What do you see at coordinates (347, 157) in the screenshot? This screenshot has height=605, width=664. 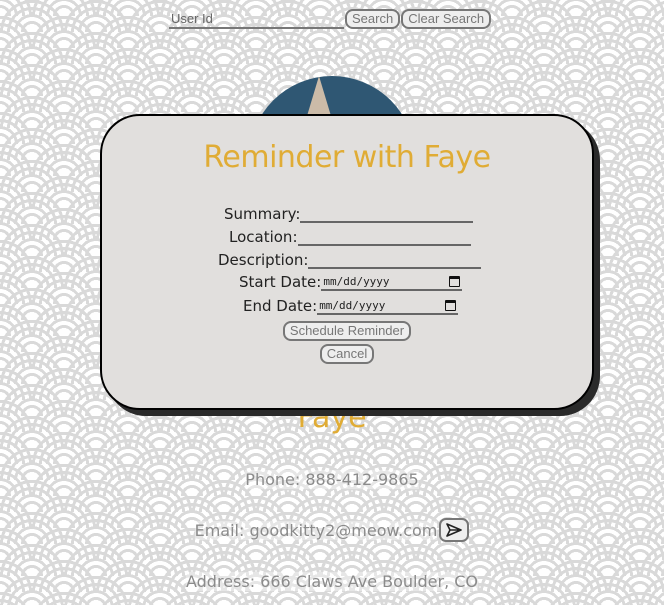 I see `modal-title: Reminder with Faye` at bounding box center [347, 157].